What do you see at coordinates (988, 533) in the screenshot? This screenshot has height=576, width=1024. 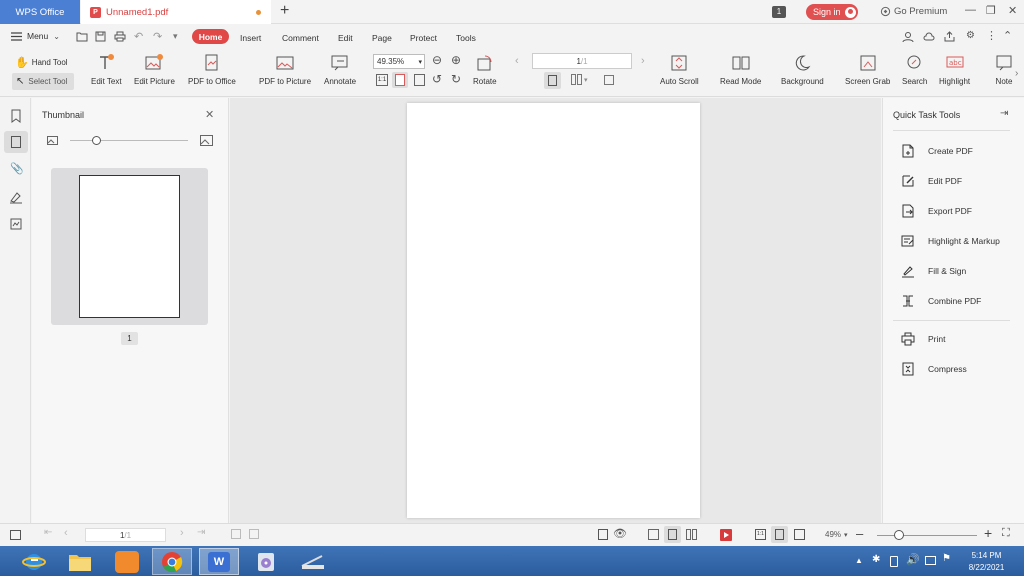 I see `status-zoom-in-icon: +` at bounding box center [988, 533].